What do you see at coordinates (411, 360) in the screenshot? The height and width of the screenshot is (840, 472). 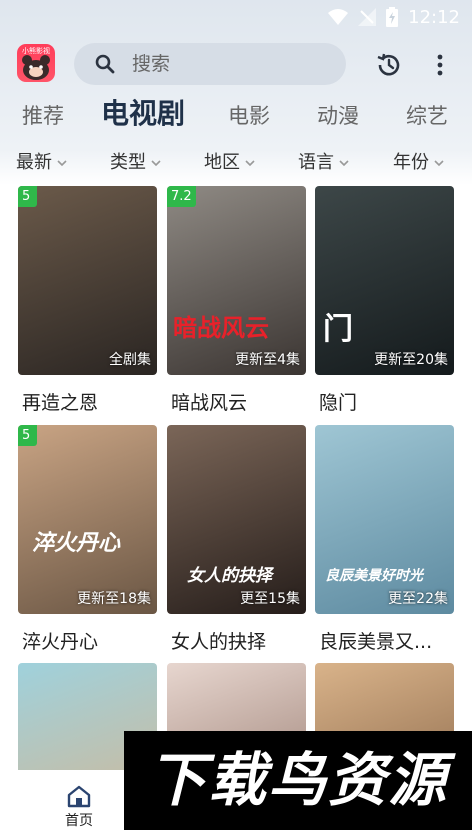 I see `episode-status: 更新至20集` at bounding box center [411, 360].